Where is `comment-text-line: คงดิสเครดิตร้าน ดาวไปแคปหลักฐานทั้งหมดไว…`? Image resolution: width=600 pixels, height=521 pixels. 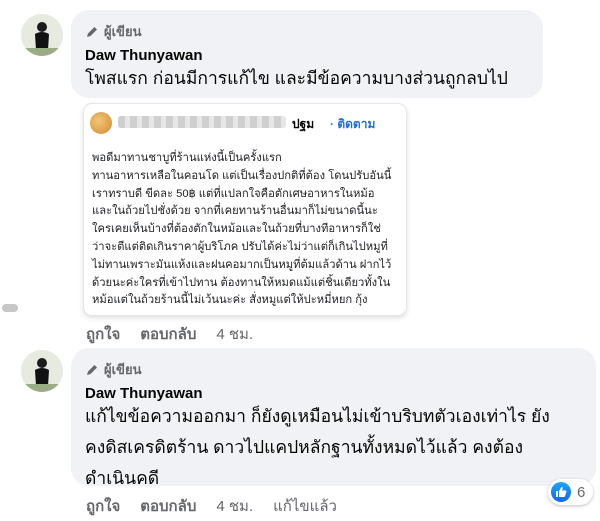 comment-text-line: คงดิสเครดิตร้าน ดาวไปแคปหลักฐานทั้งหมดไว… is located at coordinates (304, 447).